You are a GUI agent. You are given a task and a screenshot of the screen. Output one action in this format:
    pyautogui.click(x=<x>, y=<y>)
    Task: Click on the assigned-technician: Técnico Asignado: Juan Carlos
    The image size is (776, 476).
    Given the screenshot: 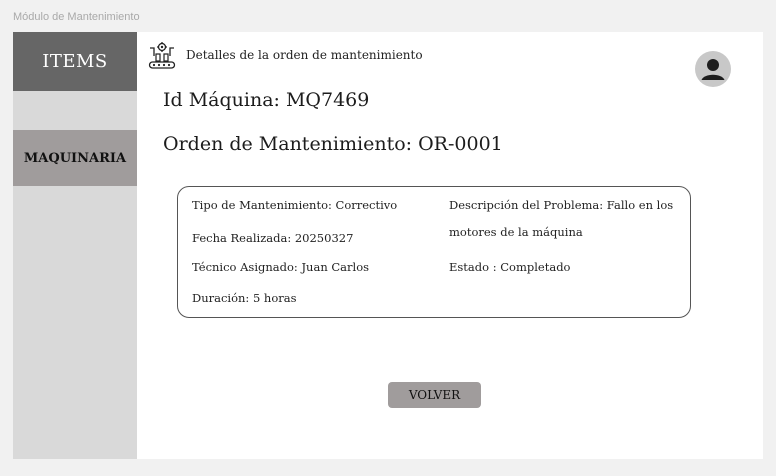 What is the action you would take?
    pyautogui.click(x=281, y=267)
    